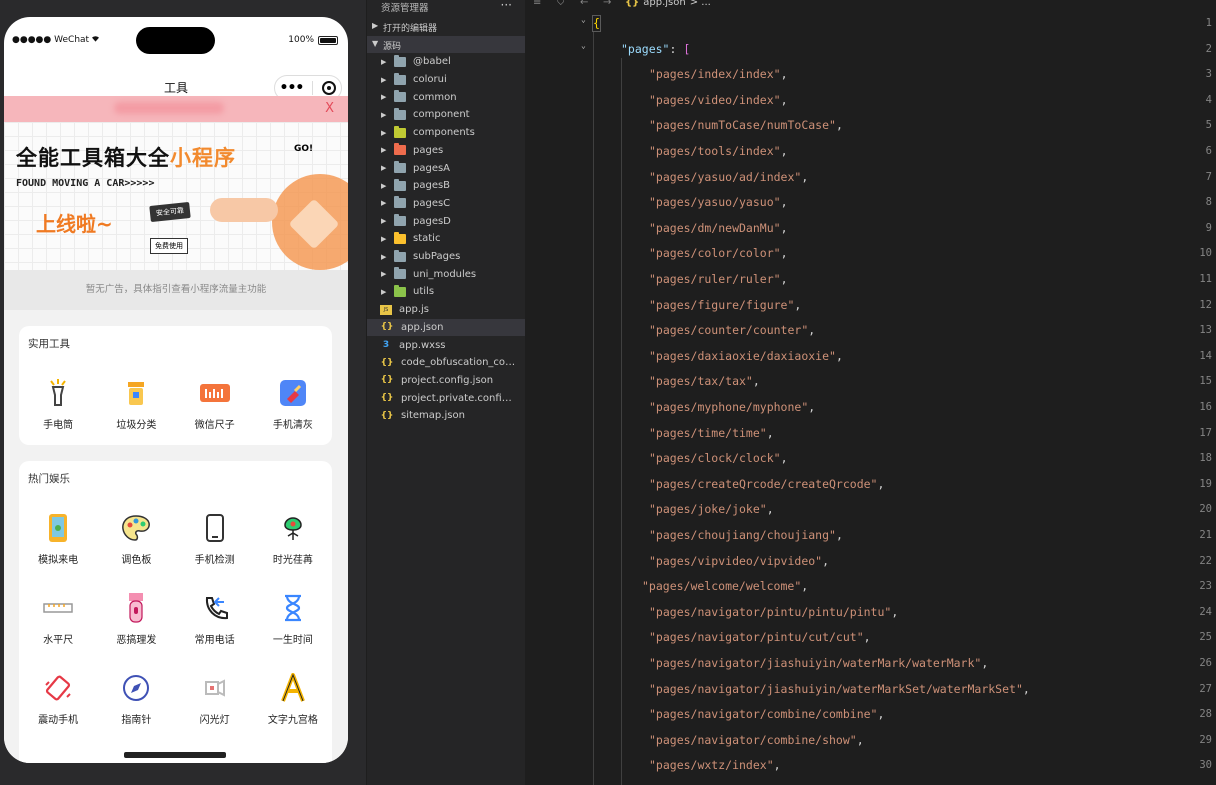  What do you see at coordinates (301, 40) in the screenshot?
I see `battery-percent: 100%` at bounding box center [301, 40].